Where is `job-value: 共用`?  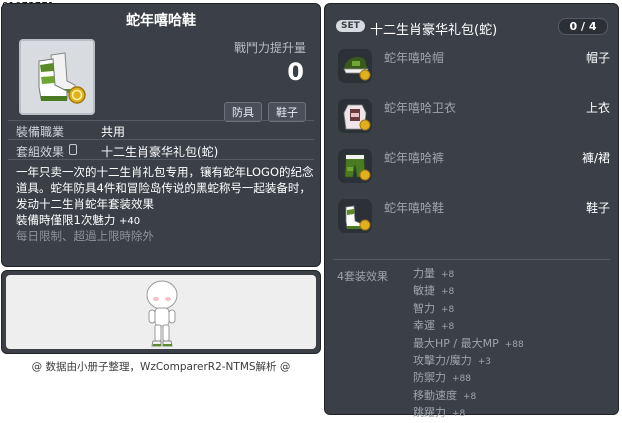 job-value: 共用 is located at coordinates (113, 132).